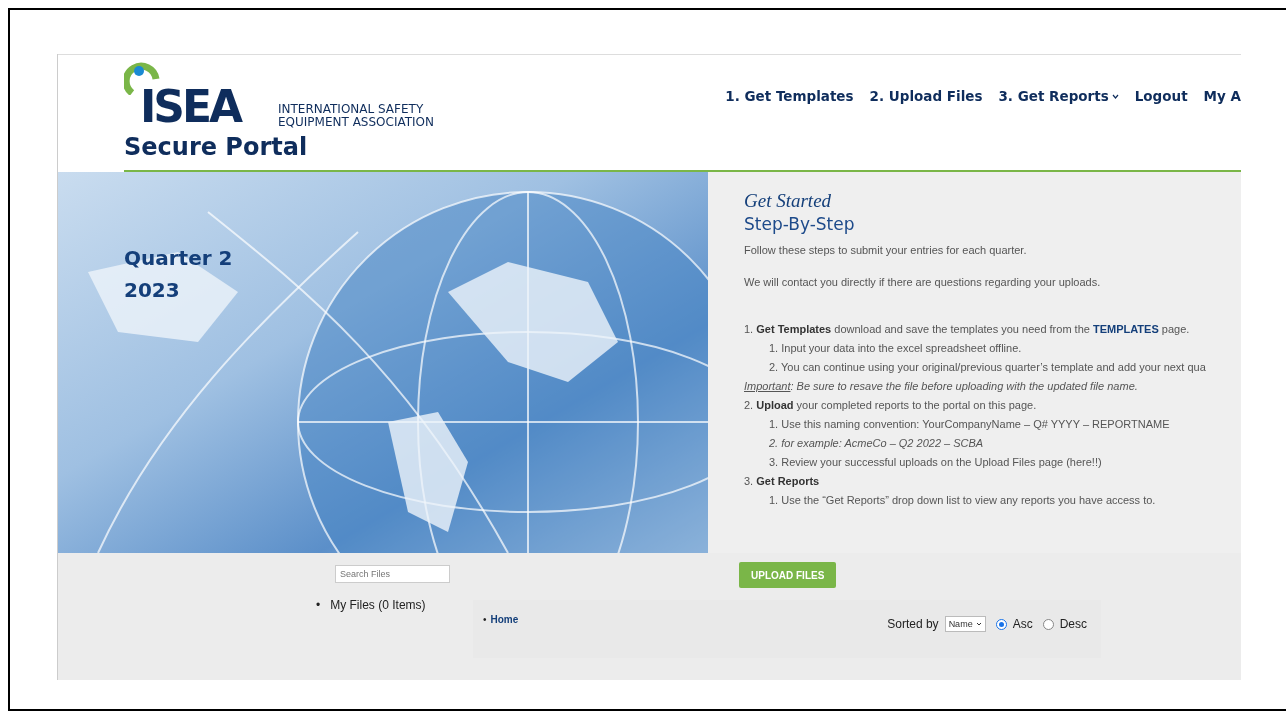  What do you see at coordinates (1222, 96) in the screenshot?
I see `nav-link: My A` at bounding box center [1222, 96].